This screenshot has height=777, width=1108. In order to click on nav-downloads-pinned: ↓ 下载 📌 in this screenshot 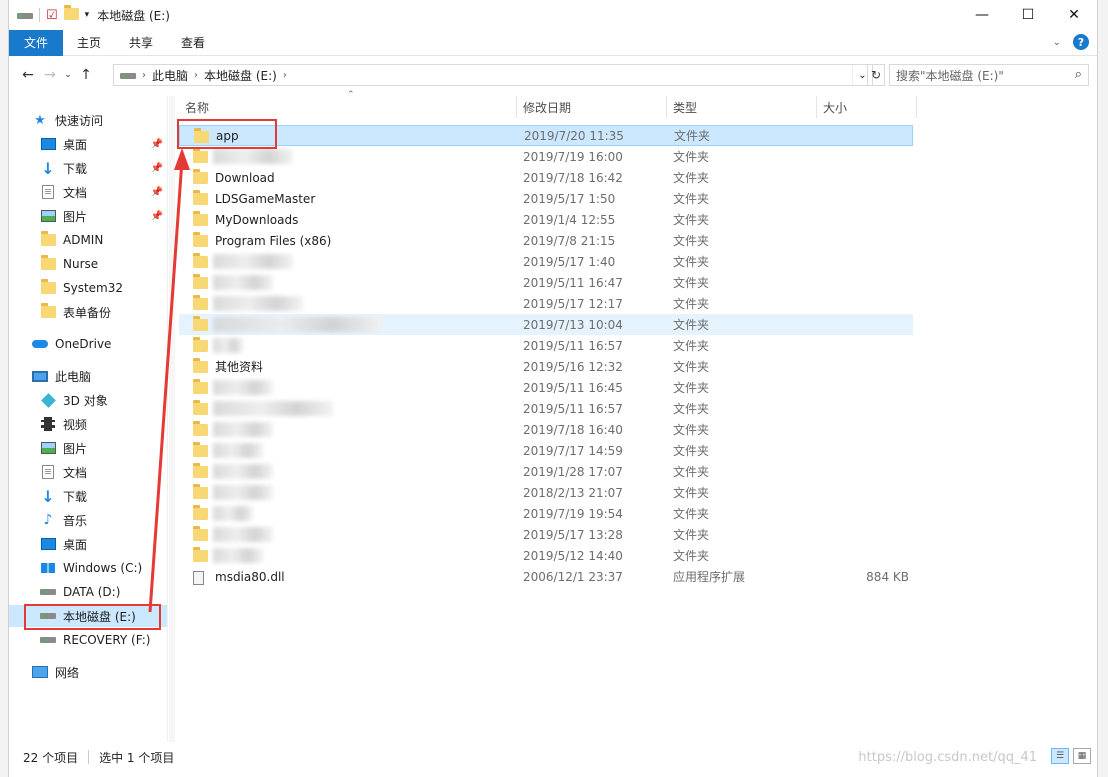, I will do `click(88, 168)`.